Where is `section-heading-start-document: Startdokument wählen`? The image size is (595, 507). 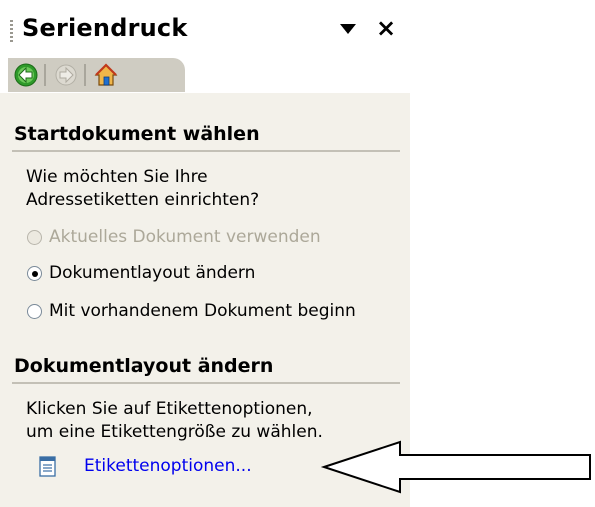 section-heading-start-document: Startdokument wählen is located at coordinates (137, 134).